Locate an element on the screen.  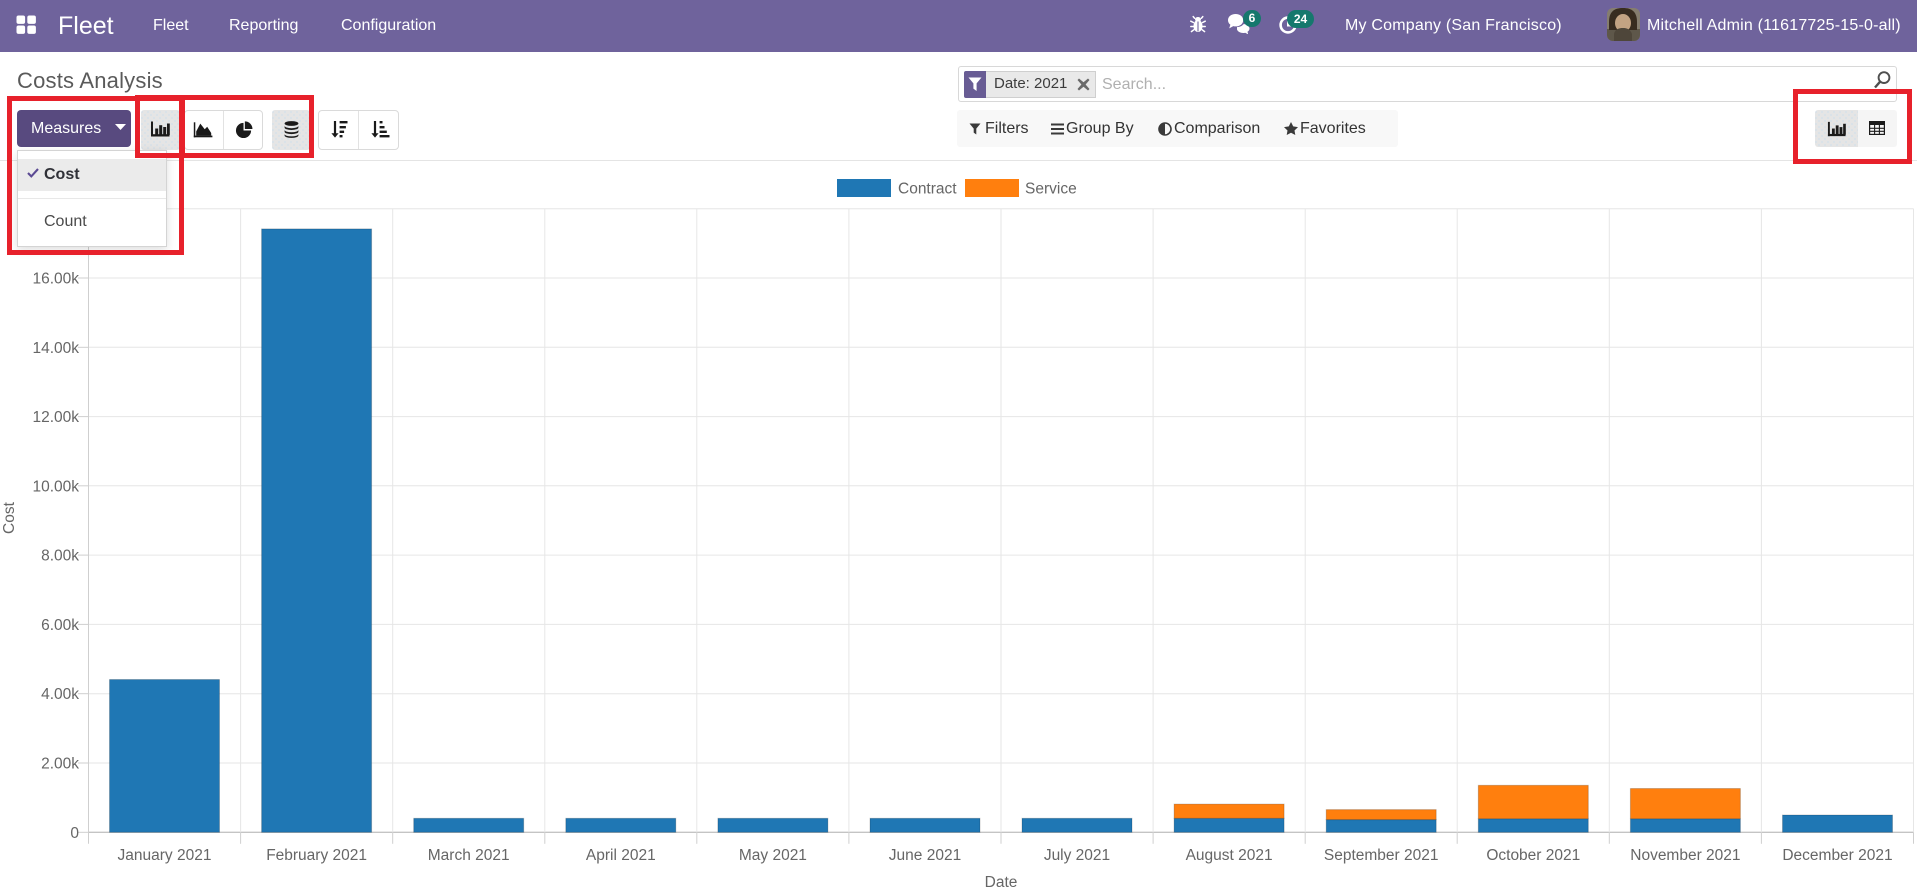
svg-text: 4.00k is located at coordinates (60, 694).